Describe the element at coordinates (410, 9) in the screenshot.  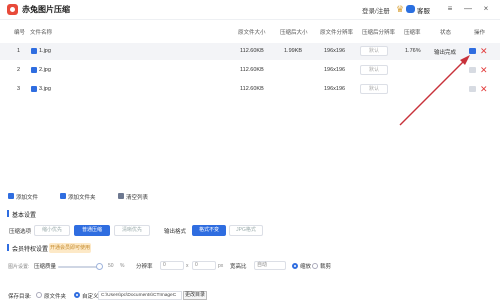
I see `customer-service-icon` at that location.